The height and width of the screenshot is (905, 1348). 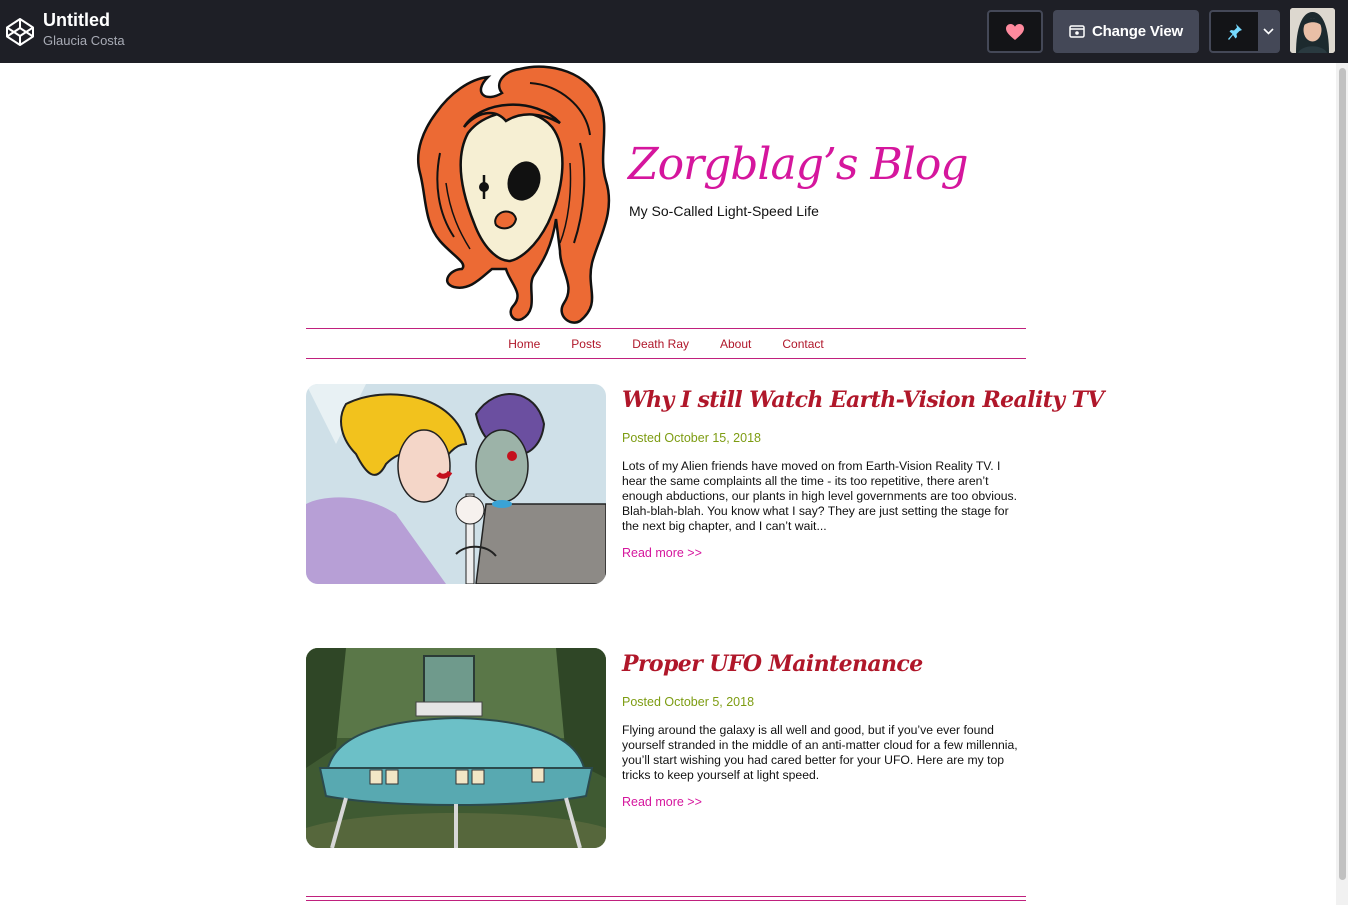 I want to click on heart-icon, so click(x=1015, y=31).